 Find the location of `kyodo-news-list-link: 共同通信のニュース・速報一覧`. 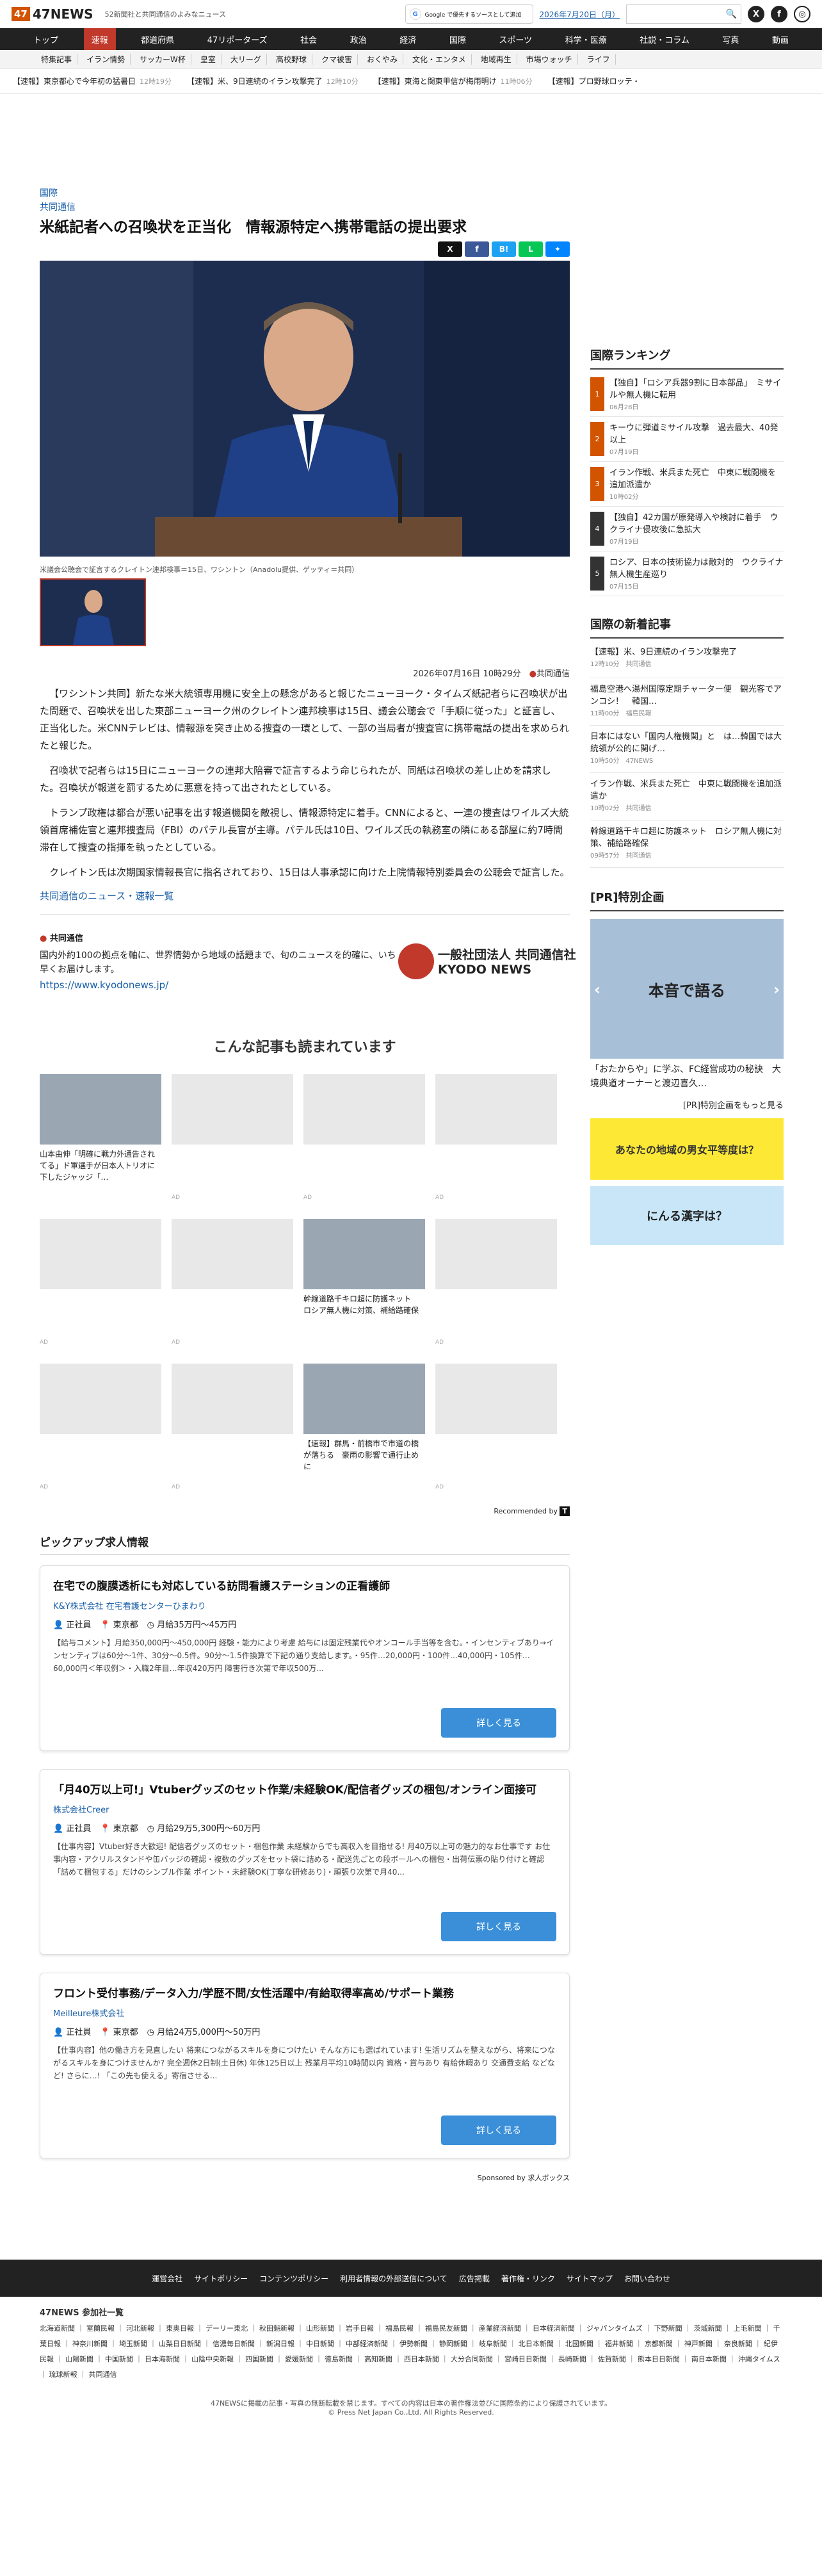

kyodo-news-list-link: 共同通信のニュース・速報一覧 is located at coordinates (305, 902).